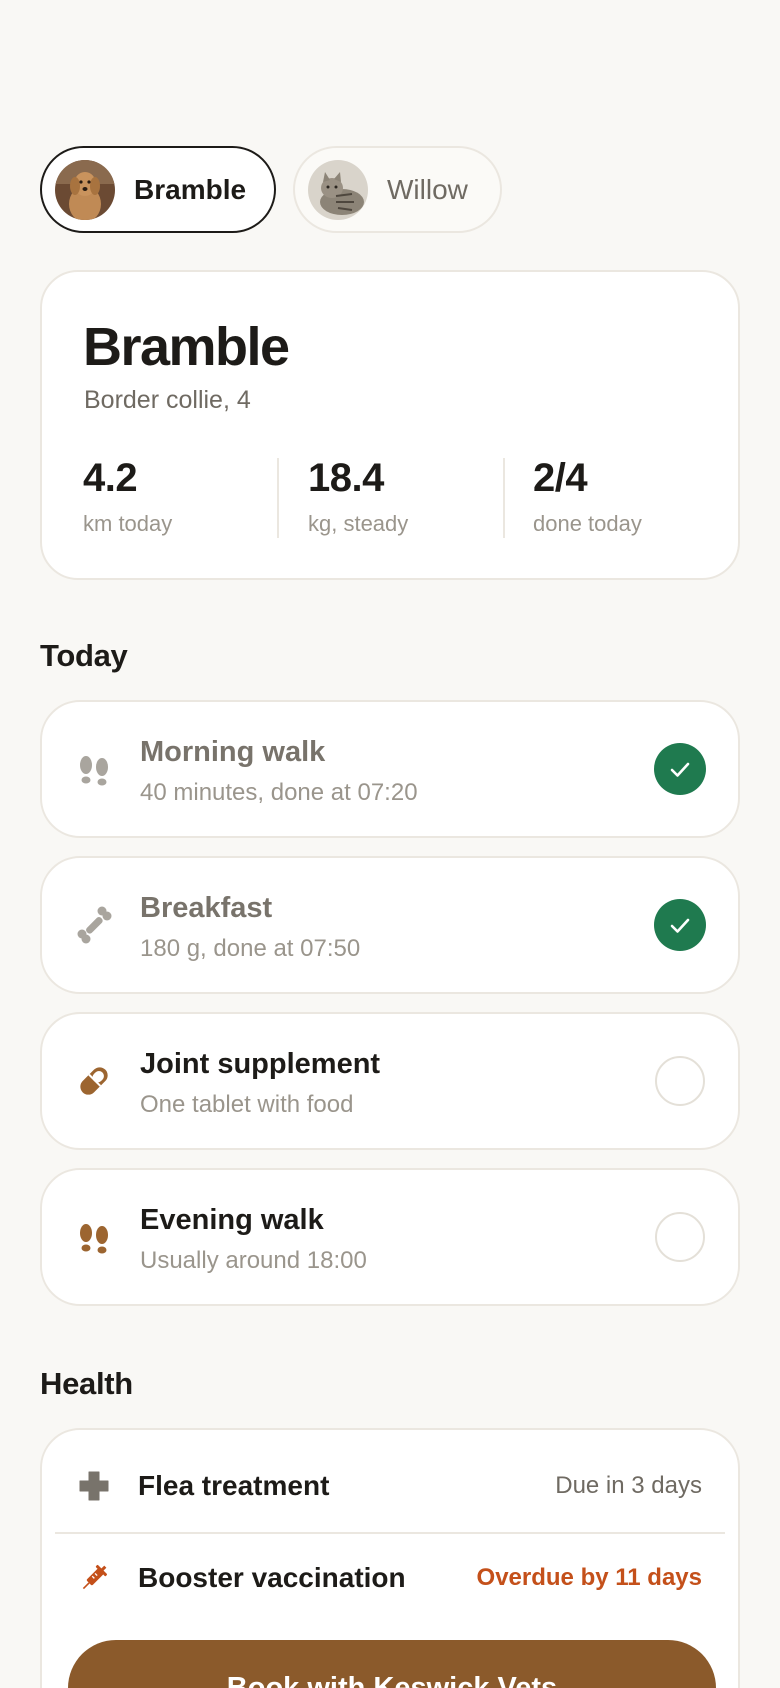 This screenshot has width=780, height=1688. I want to click on pet-switcher: Bramble Willow, so click(271, 189).